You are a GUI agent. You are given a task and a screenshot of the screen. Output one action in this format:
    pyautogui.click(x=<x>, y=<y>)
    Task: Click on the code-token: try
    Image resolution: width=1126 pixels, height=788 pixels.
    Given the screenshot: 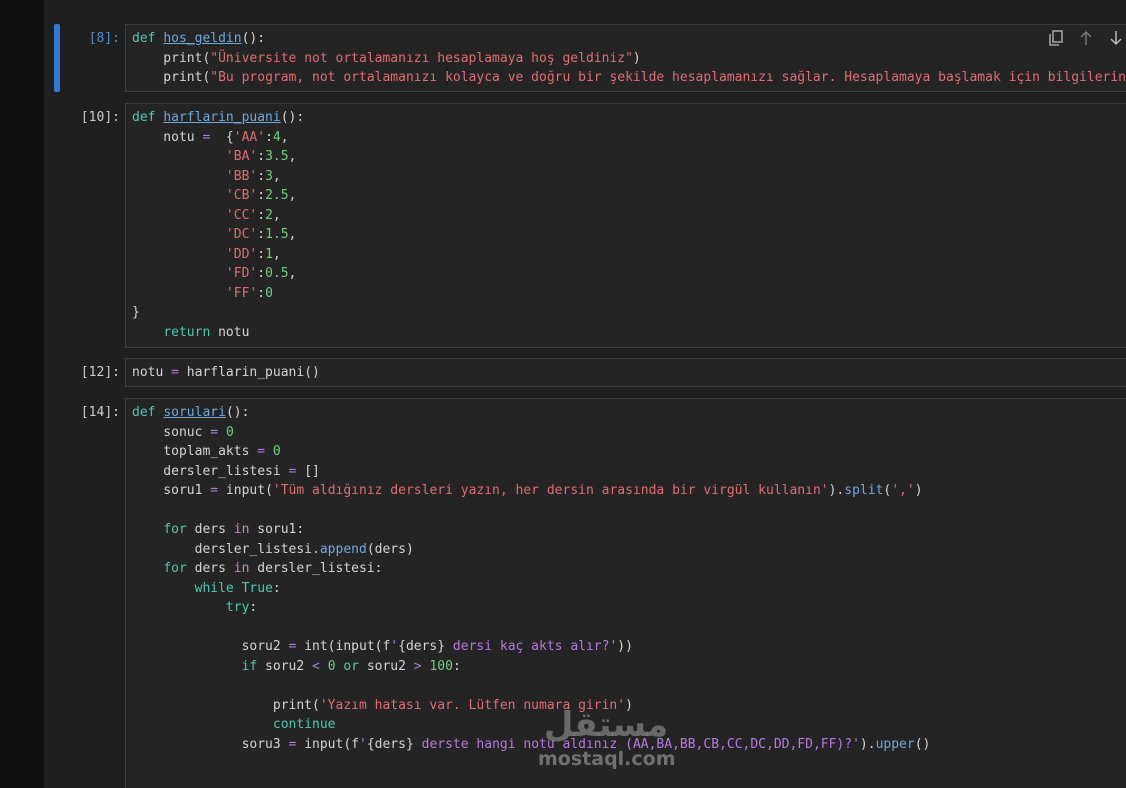 What is the action you would take?
    pyautogui.click(x=237, y=607)
    